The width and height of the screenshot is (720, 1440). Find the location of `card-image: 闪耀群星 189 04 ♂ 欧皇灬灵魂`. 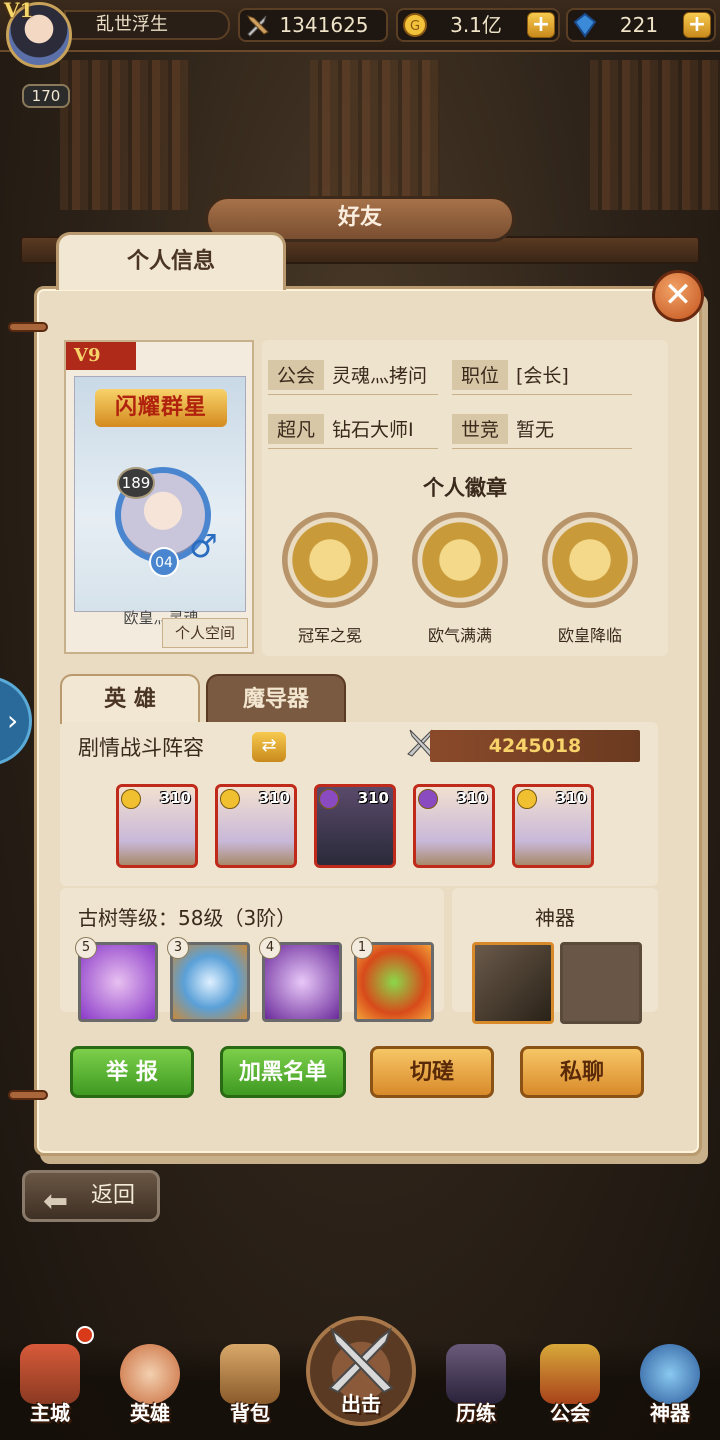

card-image: 闪耀群星 189 04 ♂ 欧皇灬灵魂 is located at coordinates (160, 501).